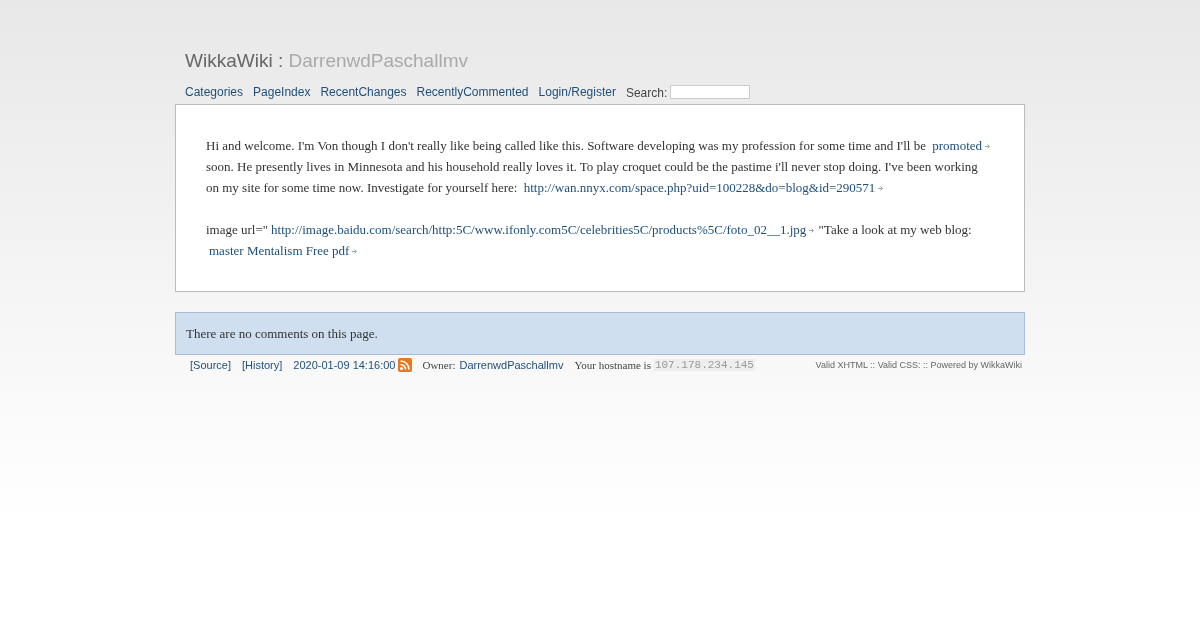 The image size is (1200, 630). I want to click on body-paragraph: Hi and welcome. I'm Von though I don't really like being called like this. Software developing was my profession for some time and I'll be promoted soon. He presently lives in Minnesota and his household really loves it. To play croquet could be the pastime i'll never stop doing. I've been working on my site for some time now. Investigate for yourself here: http://wan.nnyx.com/space.php?uid=100228&do=blog&id=290571, so click(600, 166).